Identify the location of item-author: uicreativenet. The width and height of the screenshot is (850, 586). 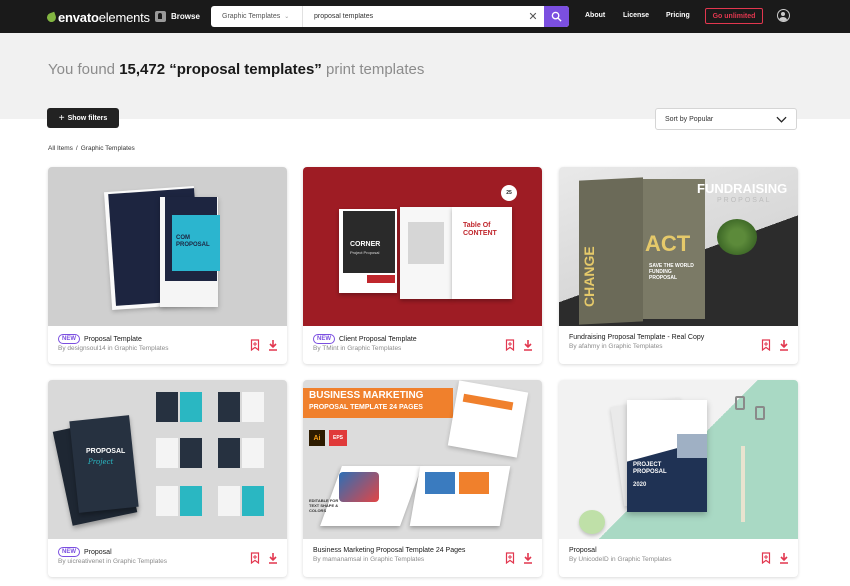
(85, 561).